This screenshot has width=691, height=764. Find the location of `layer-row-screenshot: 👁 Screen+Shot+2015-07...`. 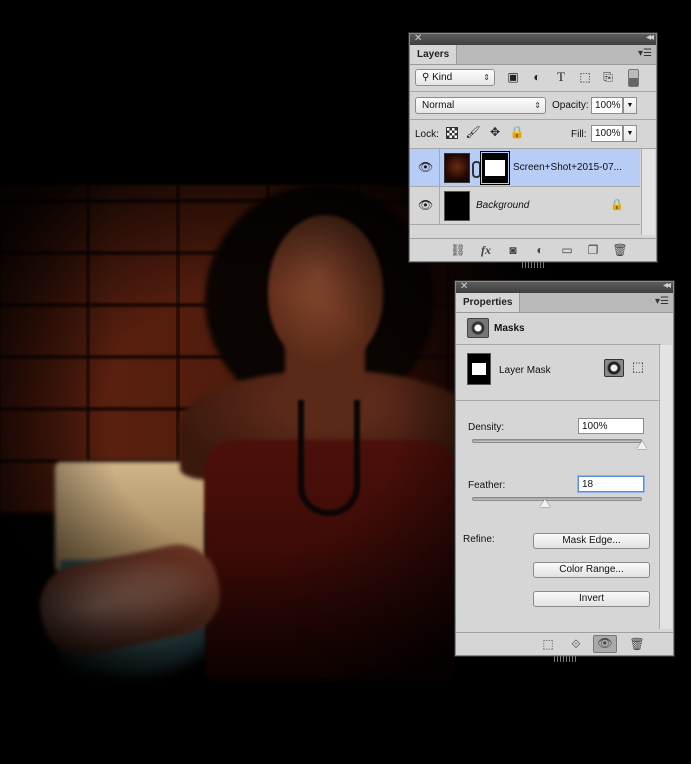

layer-row-screenshot: 👁 Screen+Shot+2015-07... is located at coordinates (525, 168).